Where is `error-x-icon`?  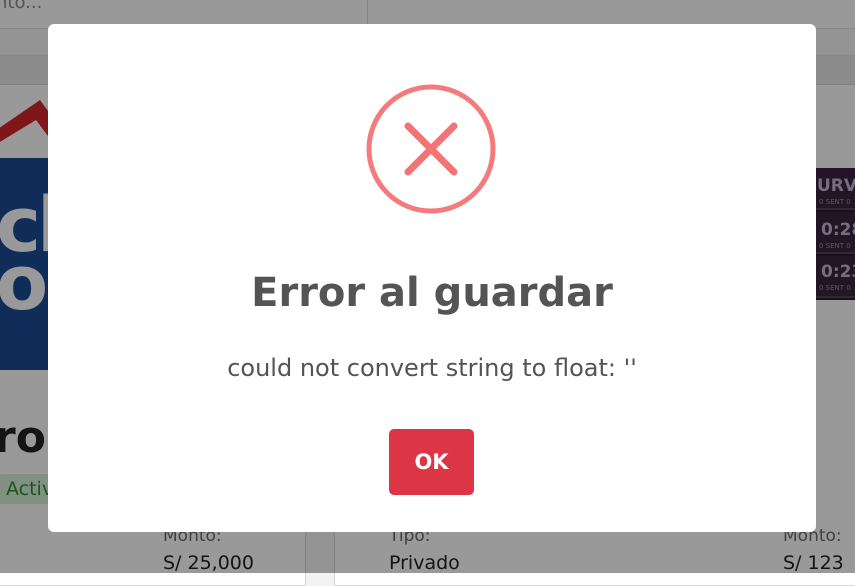
error-x-icon is located at coordinates (431, 149).